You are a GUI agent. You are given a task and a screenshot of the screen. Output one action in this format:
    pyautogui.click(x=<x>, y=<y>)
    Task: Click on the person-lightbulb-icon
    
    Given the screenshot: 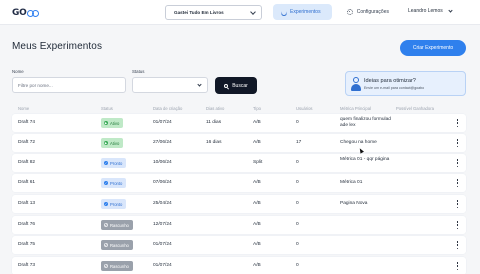 What is the action you would take?
    pyautogui.click(x=356, y=84)
    